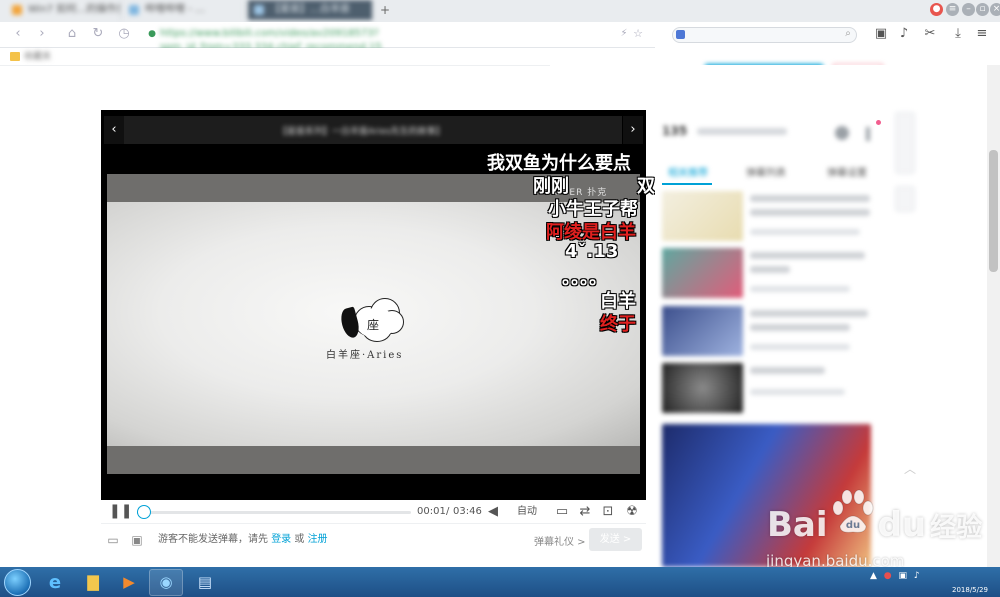 The width and height of the screenshot is (1000, 597). Describe the element at coordinates (878, 122) in the screenshot. I see `notification-dot` at that location.